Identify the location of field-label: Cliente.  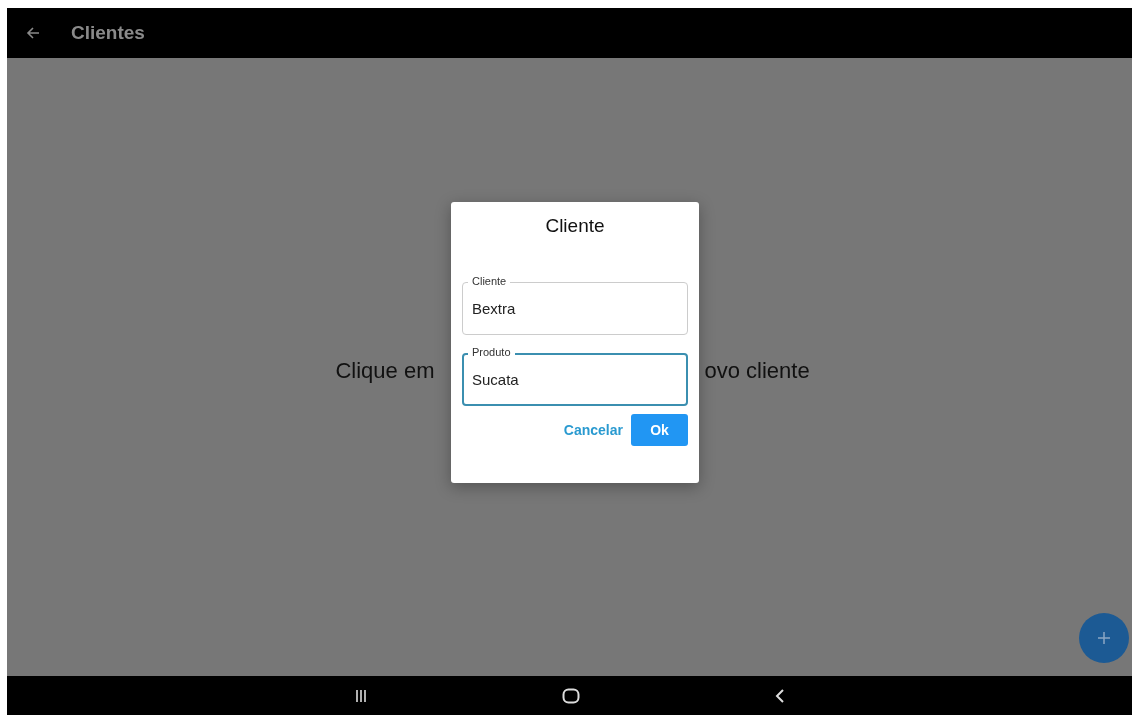
(489, 281).